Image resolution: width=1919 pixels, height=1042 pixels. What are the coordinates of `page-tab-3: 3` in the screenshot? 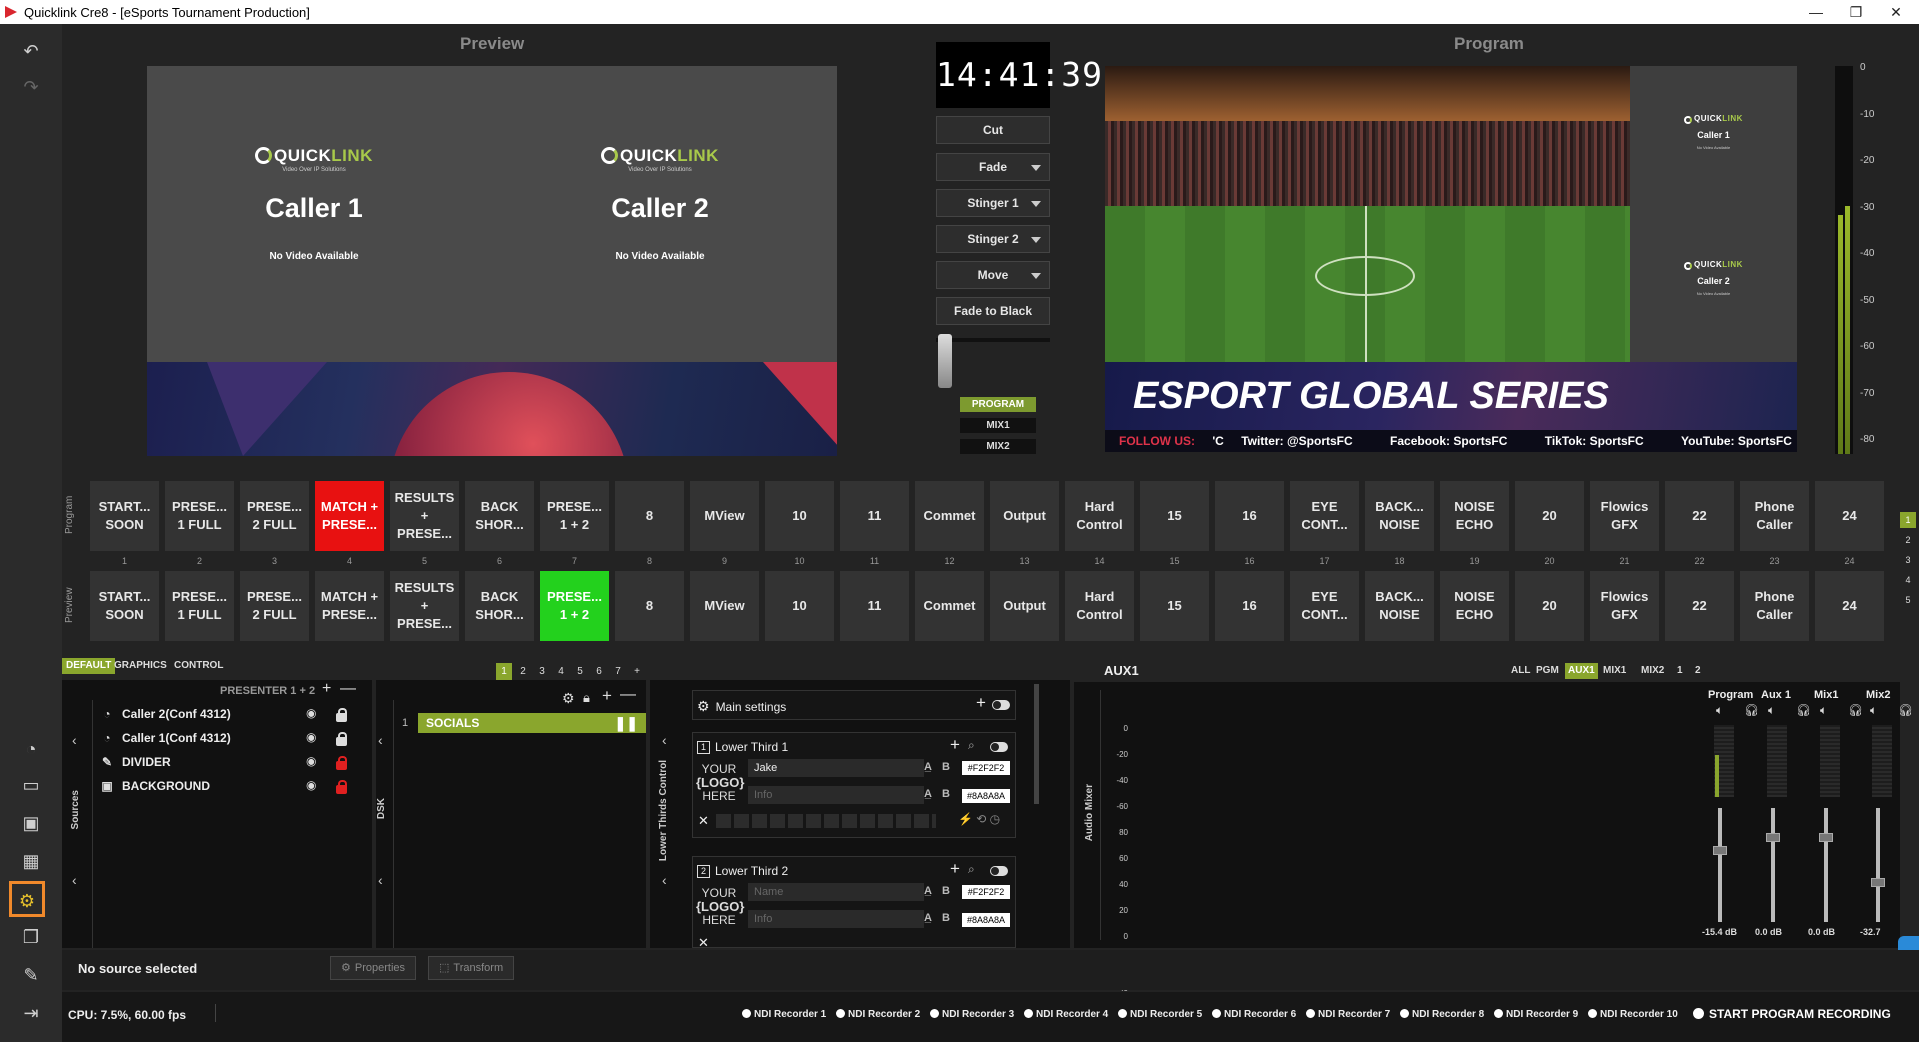 It's located at (1908, 560).